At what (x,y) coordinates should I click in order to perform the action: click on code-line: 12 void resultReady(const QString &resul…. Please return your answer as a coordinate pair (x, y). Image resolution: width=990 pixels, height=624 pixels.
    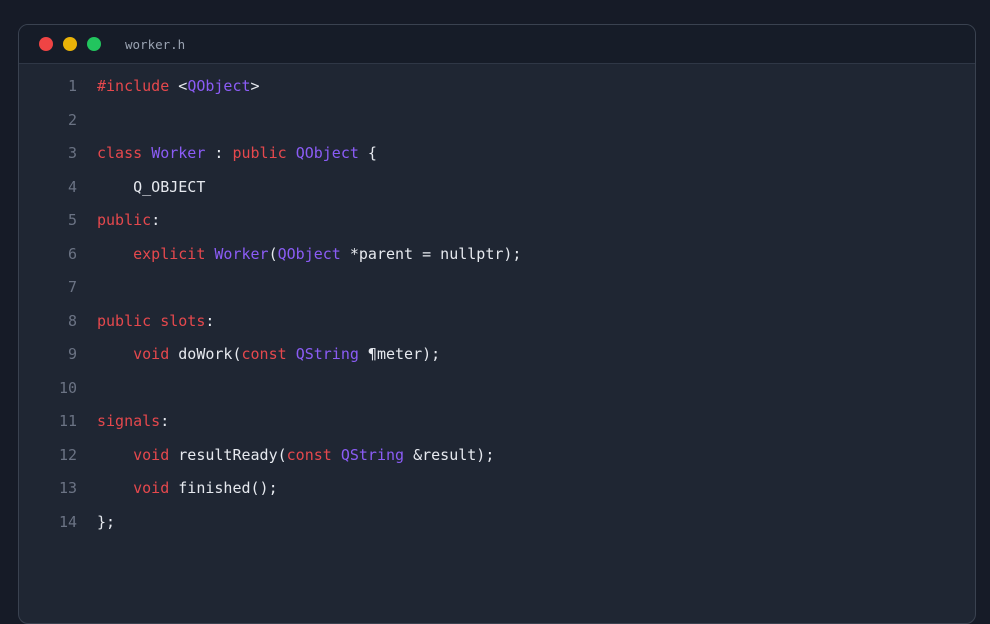
    Looking at the image, I should click on (497, 456).